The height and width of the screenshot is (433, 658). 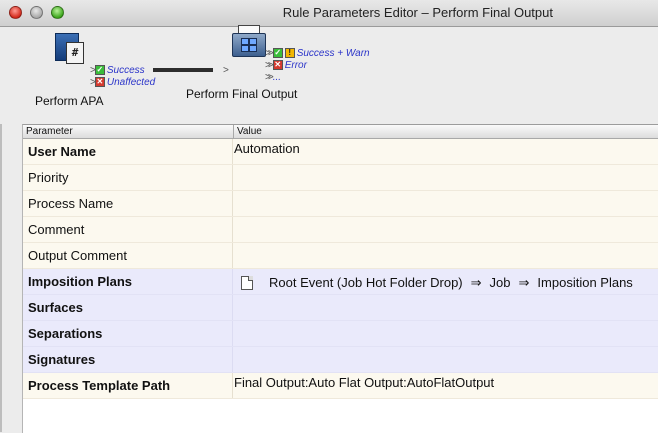 I want to click on table-row-priority: Priority, so click(x=340, y=178).